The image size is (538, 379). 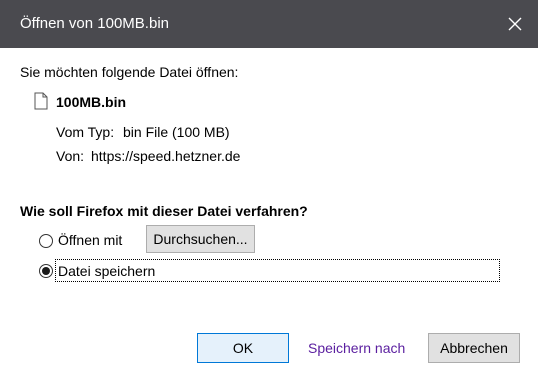 I want to click on file-type-label: Vom Typ:, so click(x=85, y=132).